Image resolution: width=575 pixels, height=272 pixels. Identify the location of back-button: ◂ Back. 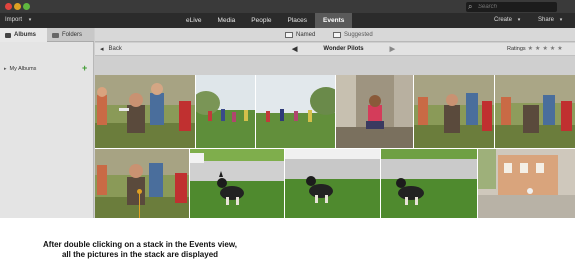
(111, 49).